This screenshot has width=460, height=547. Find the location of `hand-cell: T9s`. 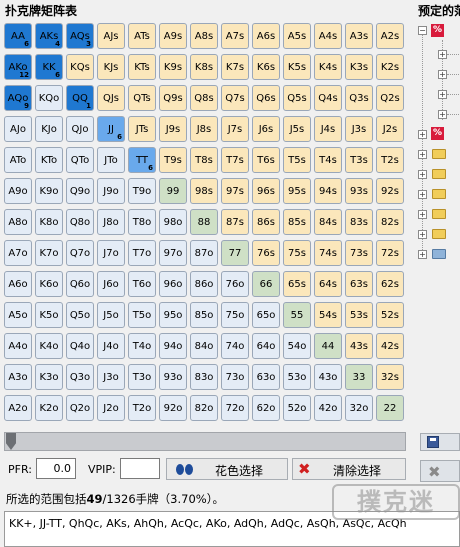

hand-cell: T9s is located at coordinates (173, 160).